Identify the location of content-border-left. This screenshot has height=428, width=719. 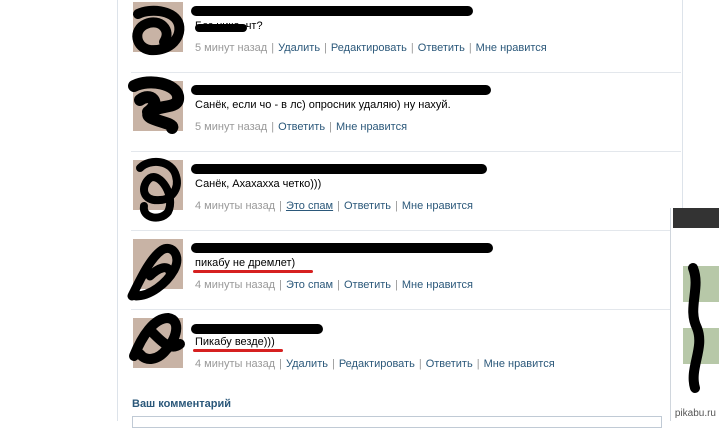
(117, 210).